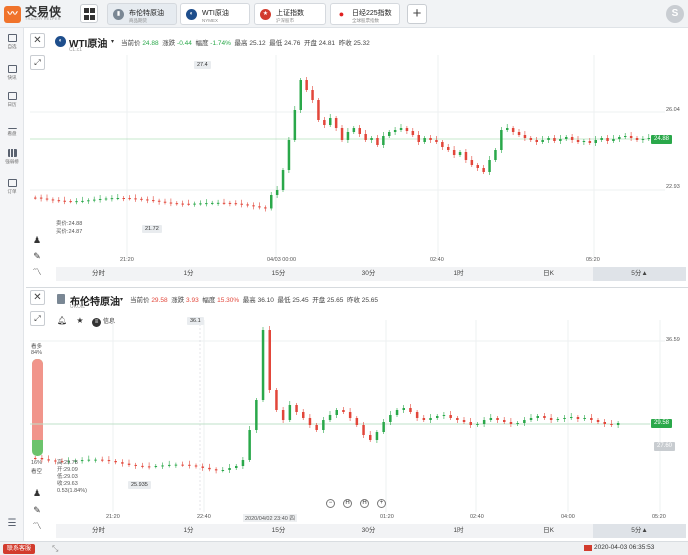 This screenshot has width=688, height=555. Describe the element at coordinates (67, 463) in the screenshot. I see `ohlc-high: 高:29.78` at that location.